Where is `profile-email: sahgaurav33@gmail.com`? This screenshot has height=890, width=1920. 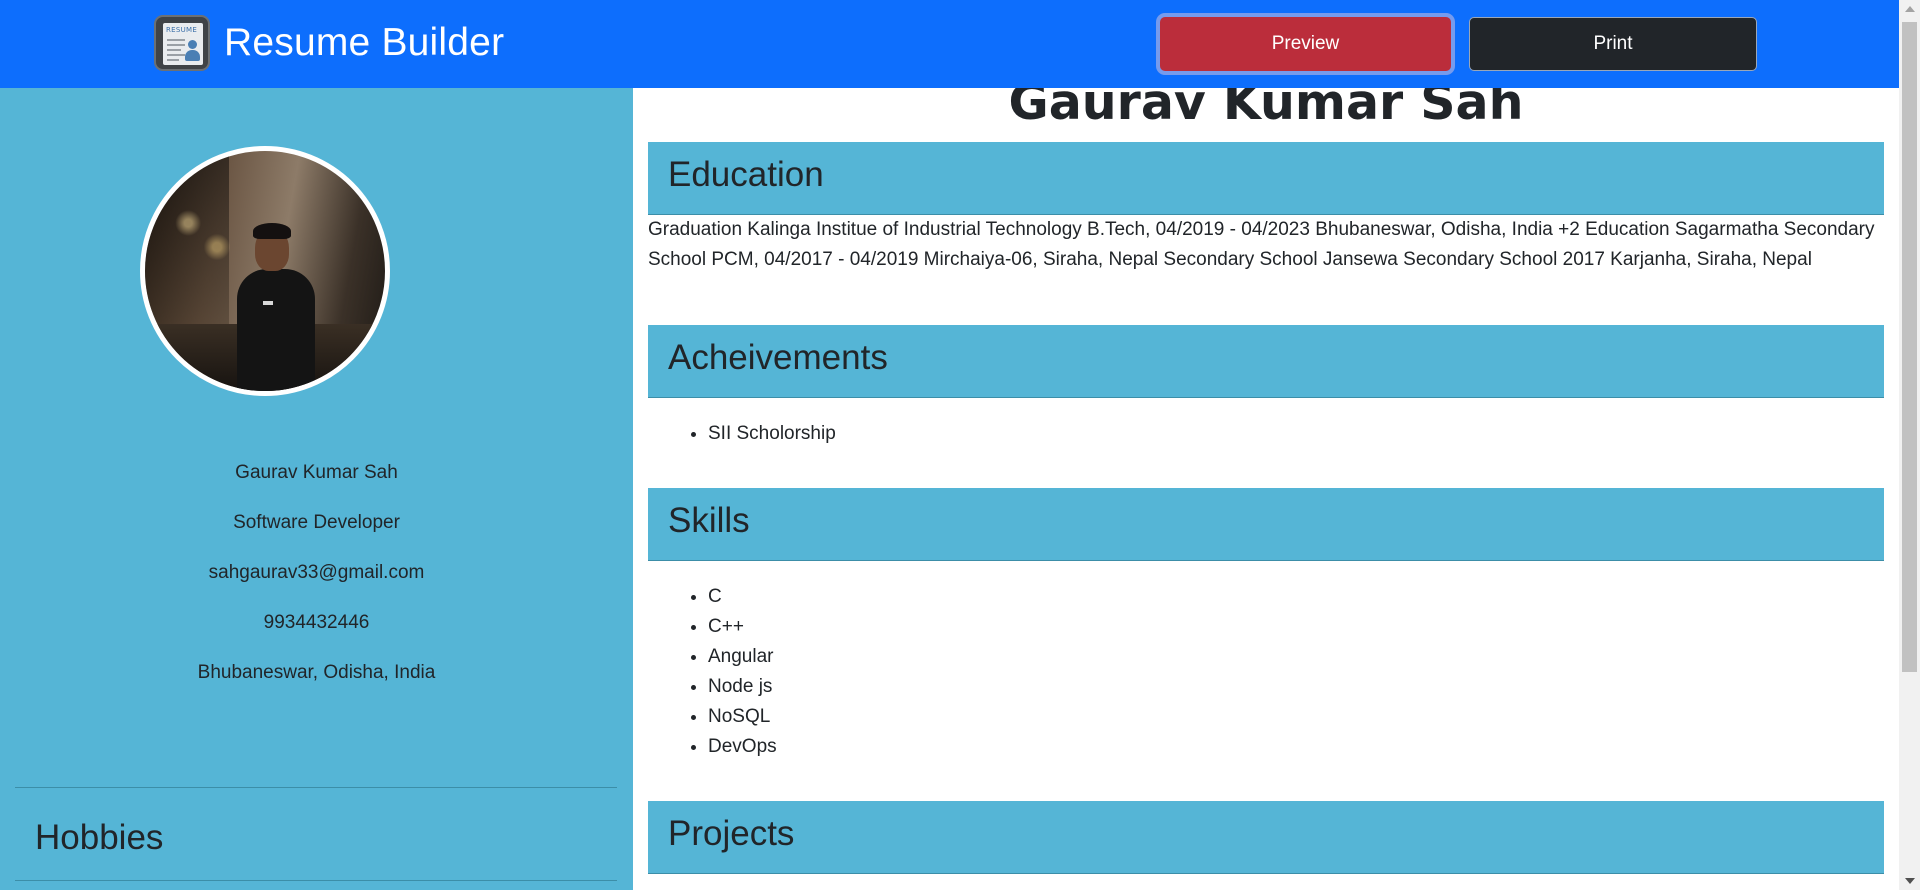 profile-email: sahgaurav33@gmail.com is located at coordinates (316, 572).